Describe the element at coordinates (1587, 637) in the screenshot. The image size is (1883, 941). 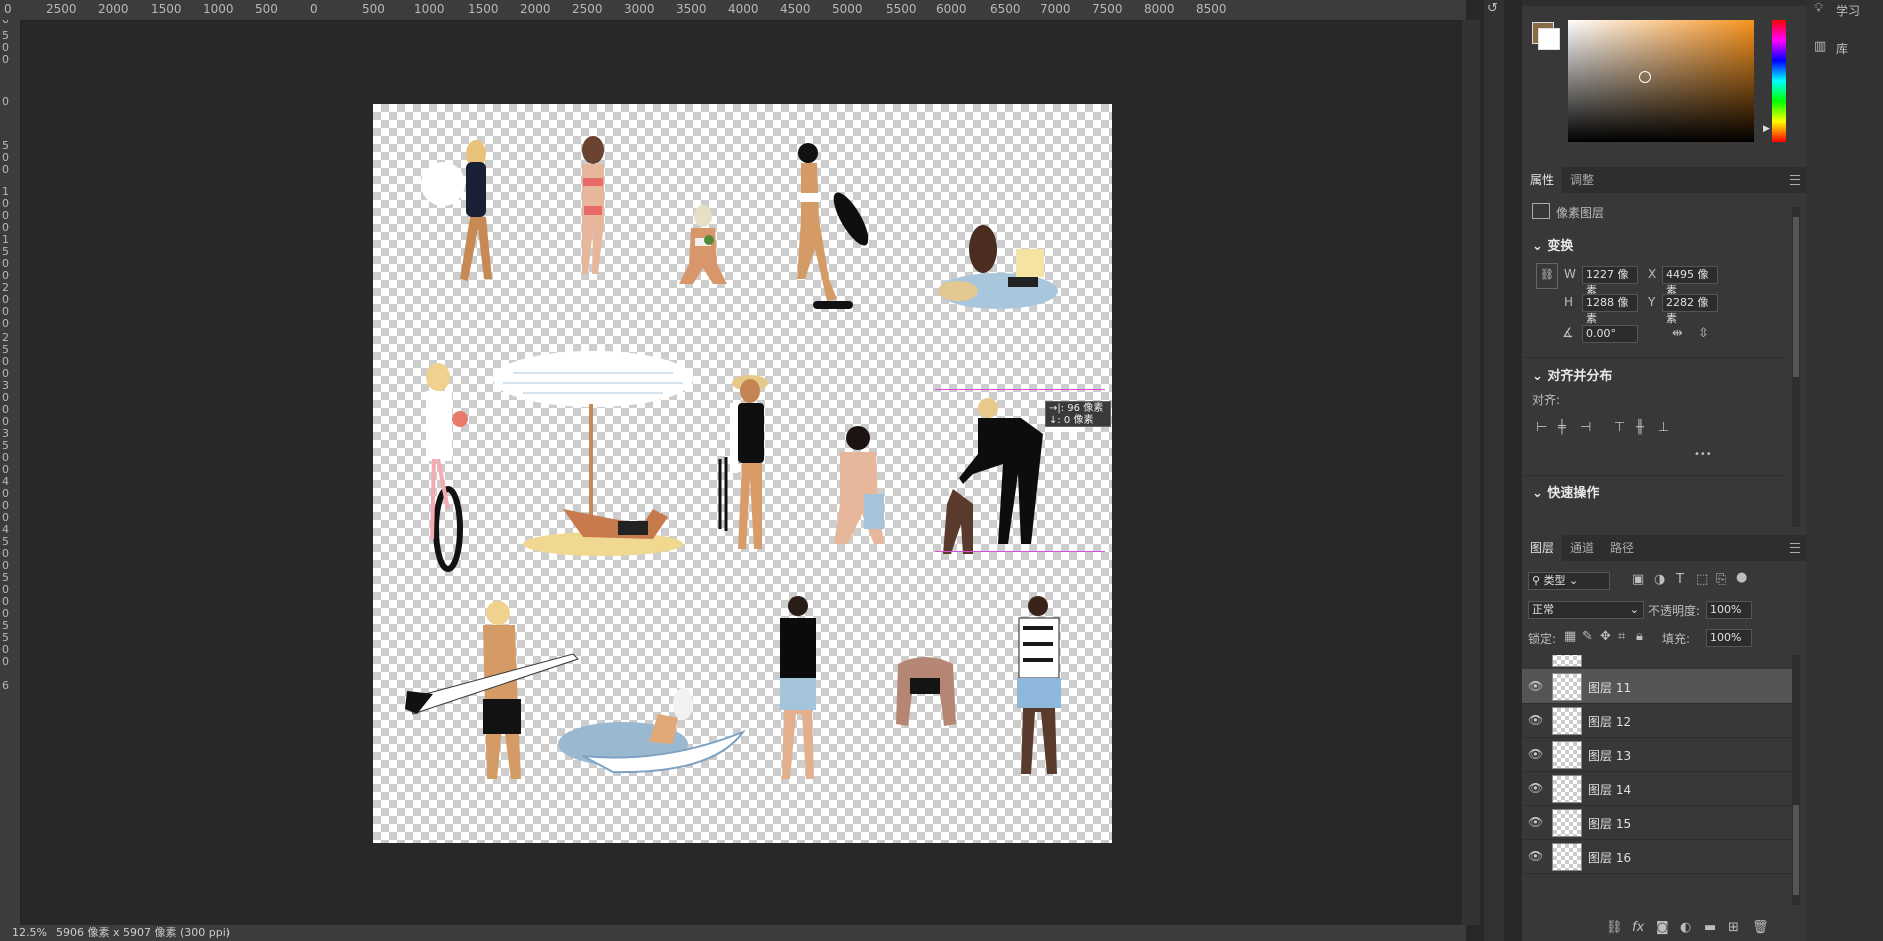
I see `lock-brush-icon: ✎` at that location.